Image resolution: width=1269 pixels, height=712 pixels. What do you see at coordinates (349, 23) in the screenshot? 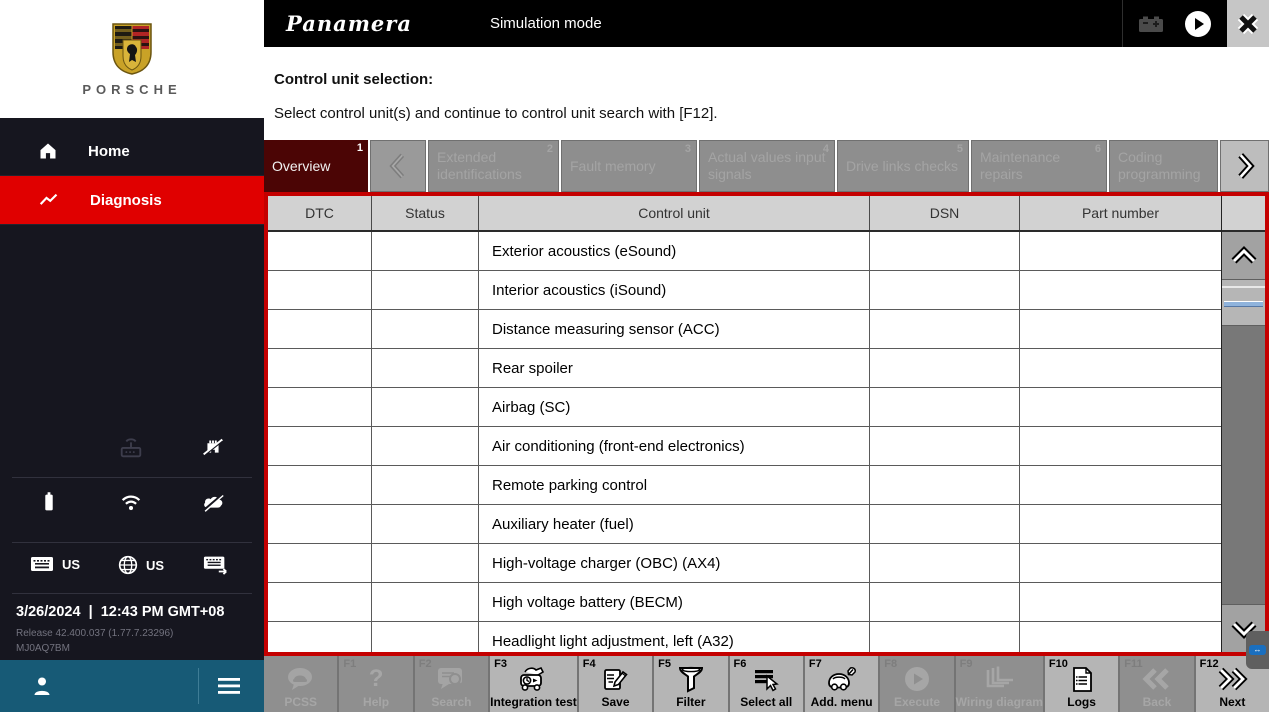
I see `vehicle-model-title: Panamera` at bounding box center [349, 23].